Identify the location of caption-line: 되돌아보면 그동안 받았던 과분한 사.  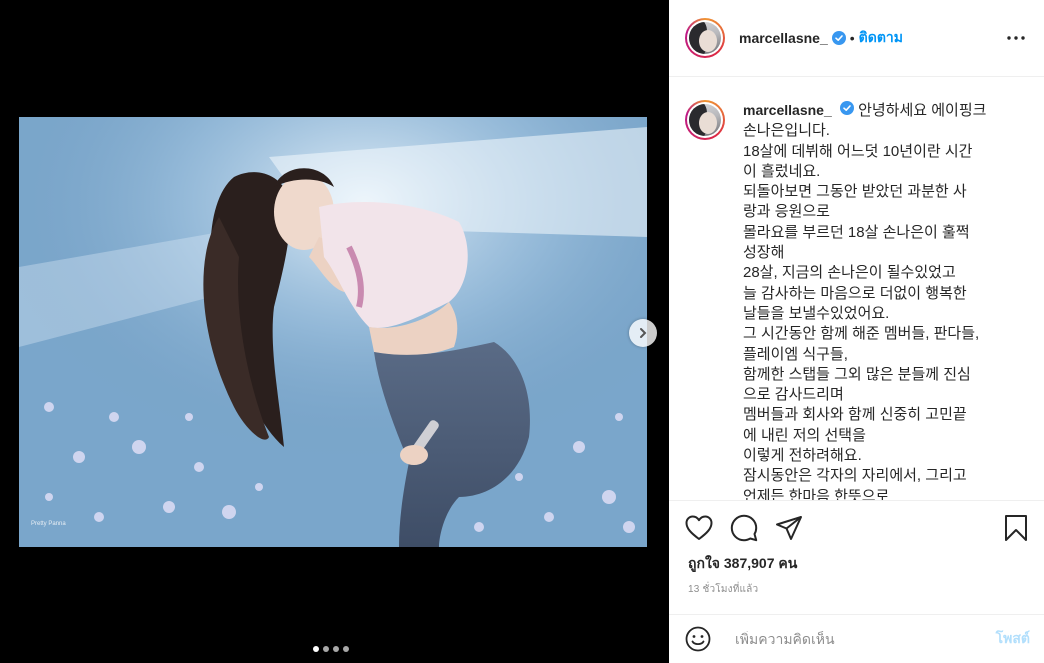
(855, 192).